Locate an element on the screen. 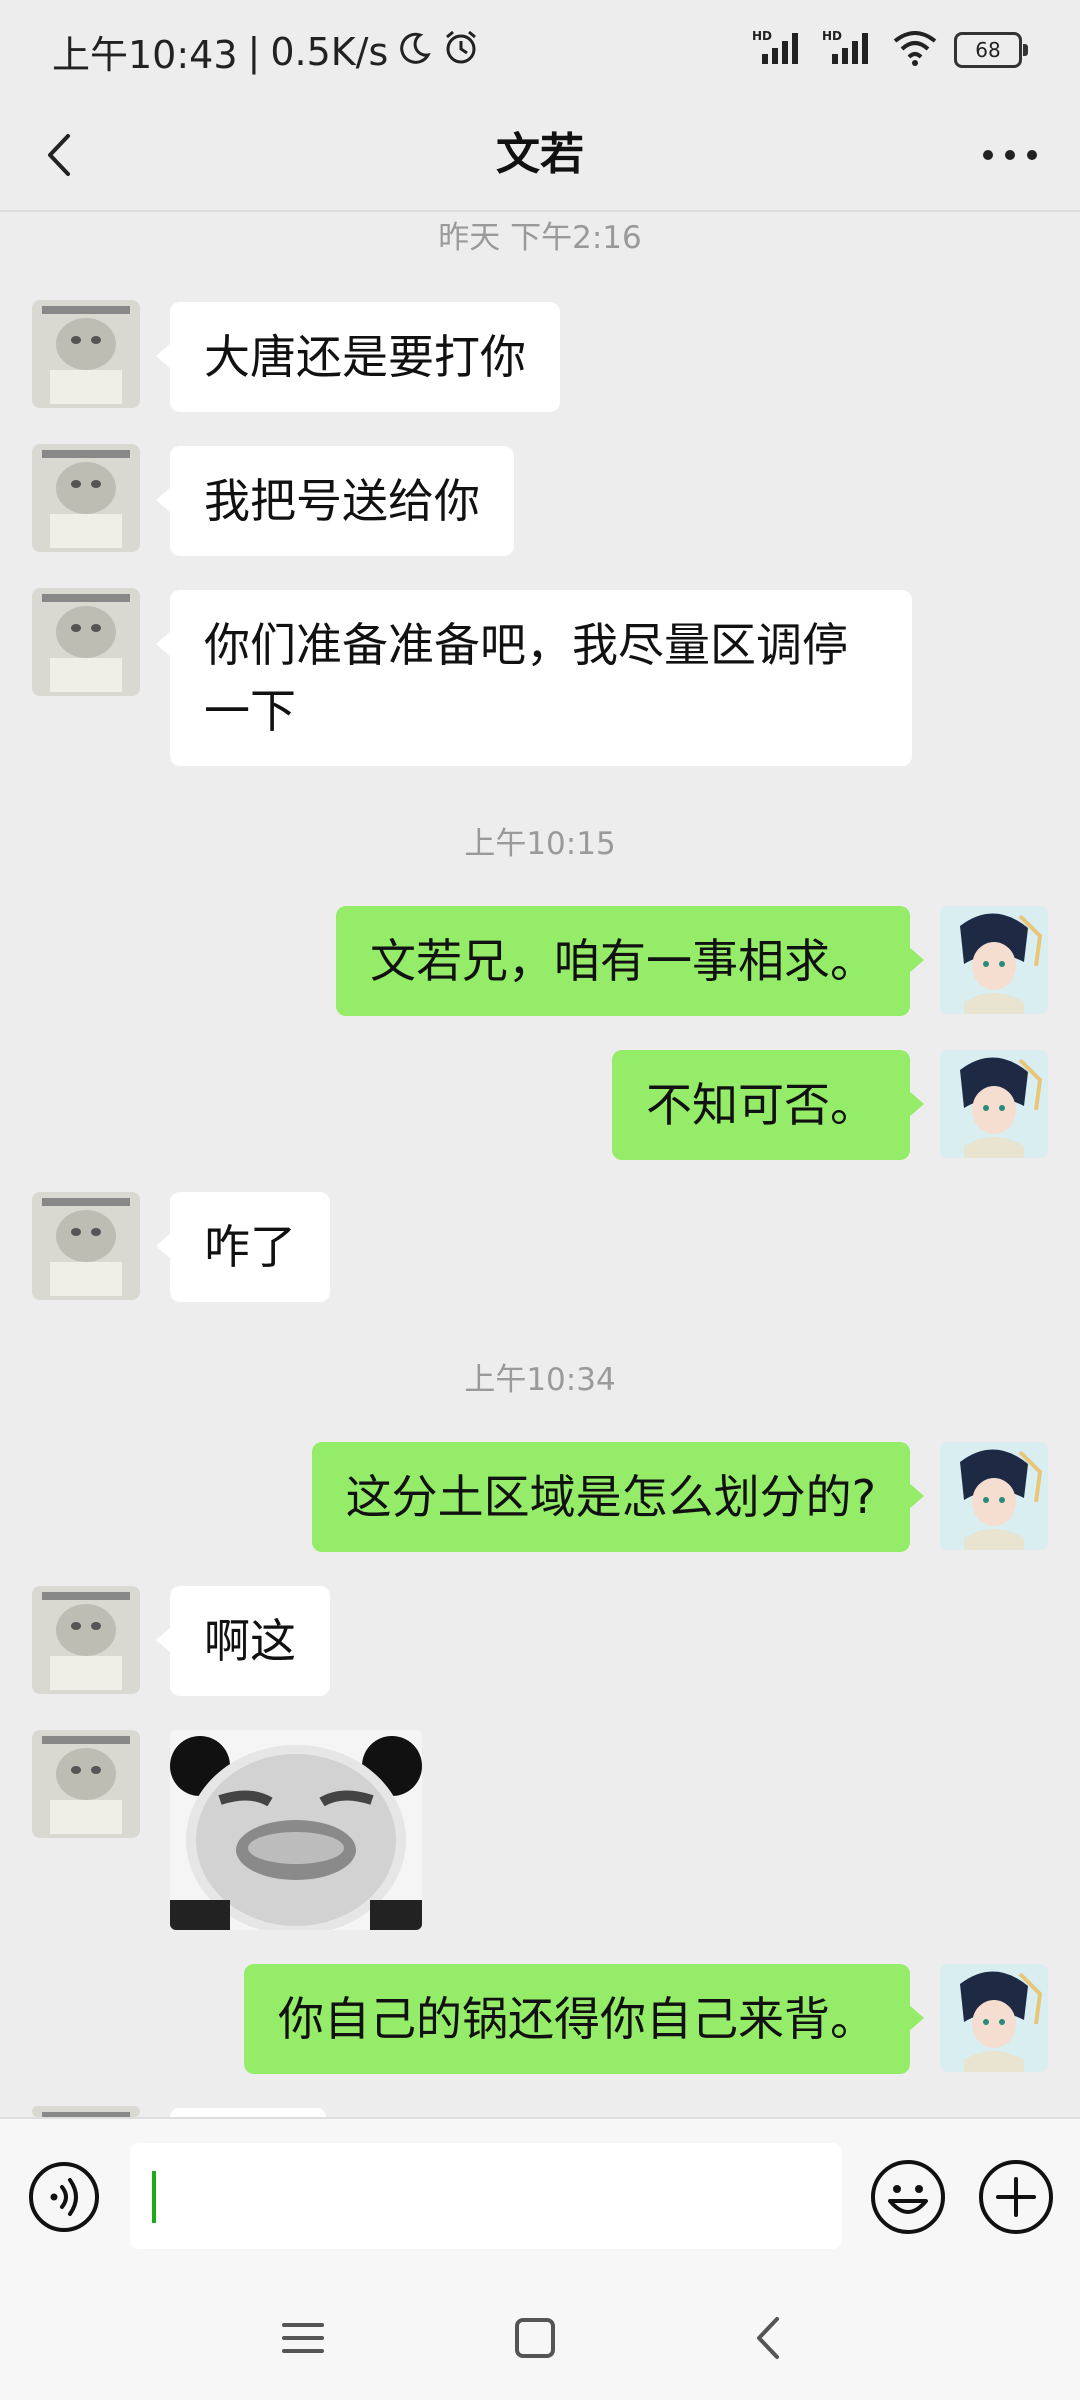  plus-circle-icon is located at coordinates (1016, 2197).